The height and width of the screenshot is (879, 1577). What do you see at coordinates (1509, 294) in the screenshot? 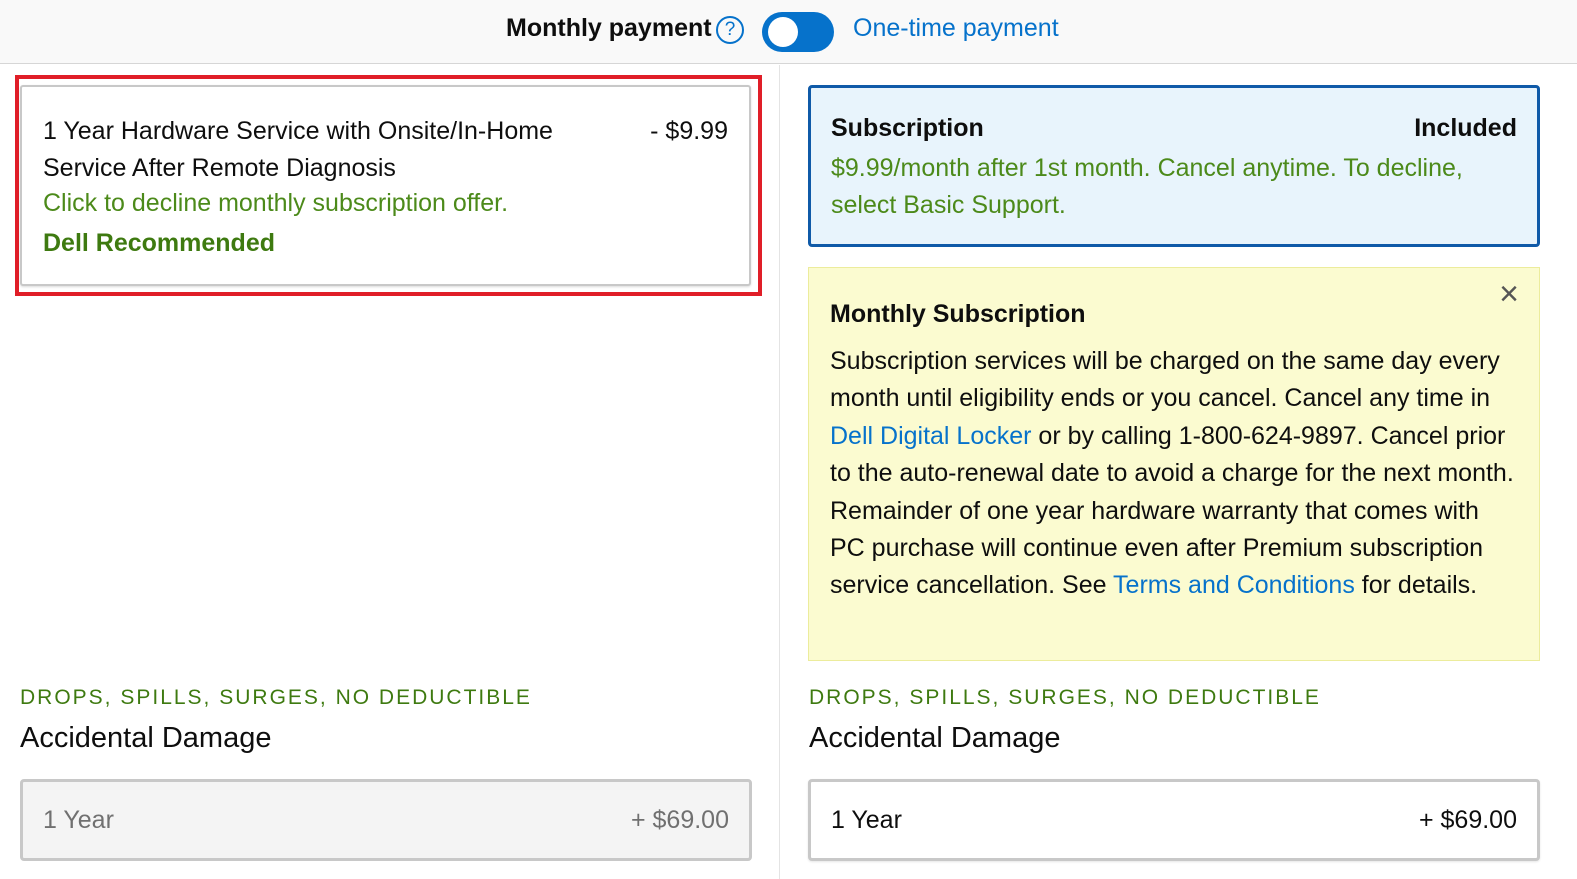
I see `close-icon: ×` at bounding box center [1509, 294].